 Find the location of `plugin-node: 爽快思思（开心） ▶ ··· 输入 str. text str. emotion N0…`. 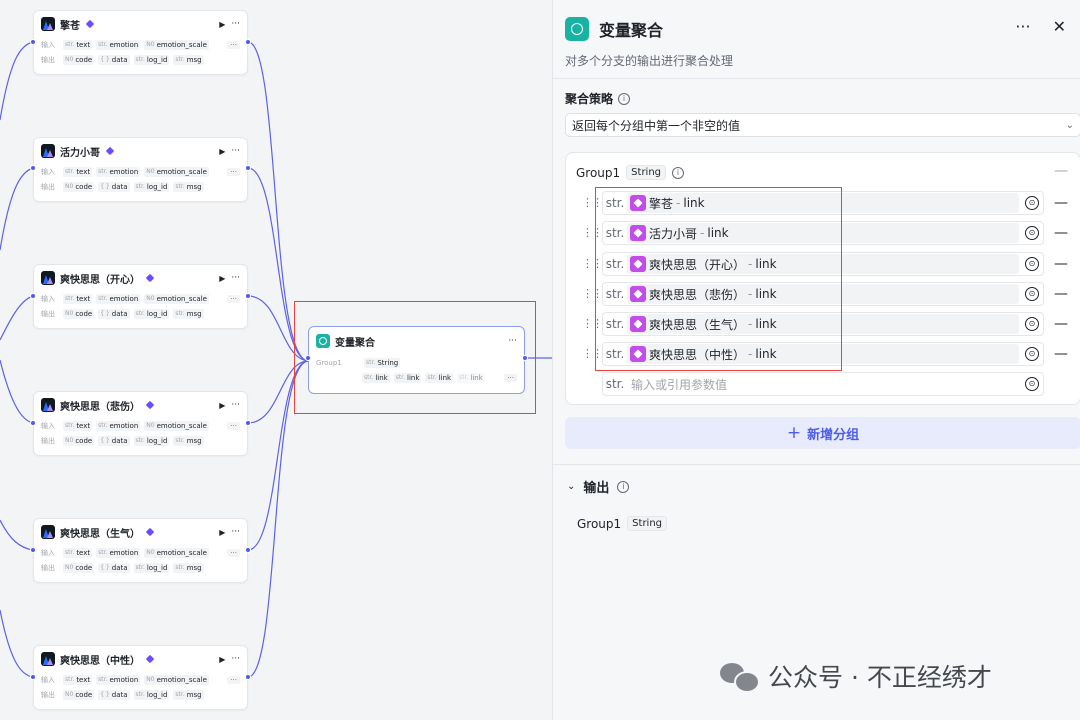

plugin-node: 爽快思思（开心） ▶ ··· 输入 str. text str. emotion N0… is located at coordinates (140, 296).